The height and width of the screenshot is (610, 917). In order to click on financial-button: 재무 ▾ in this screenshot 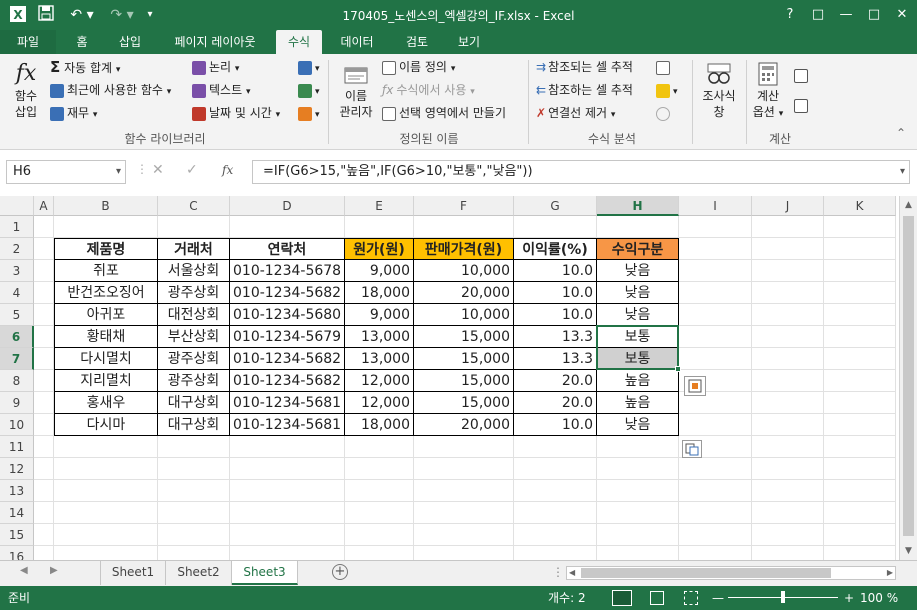, I will do `click(73, 114)`.